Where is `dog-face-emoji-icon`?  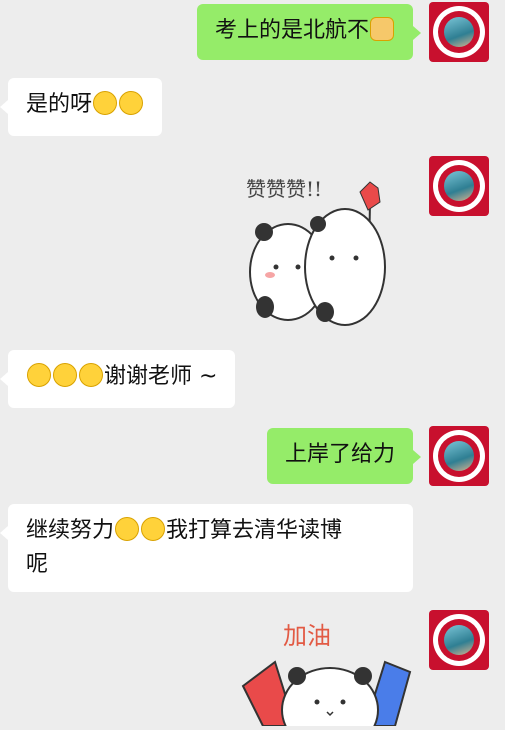 dog-face-emoji-icon is located at coordinates (382, 29).